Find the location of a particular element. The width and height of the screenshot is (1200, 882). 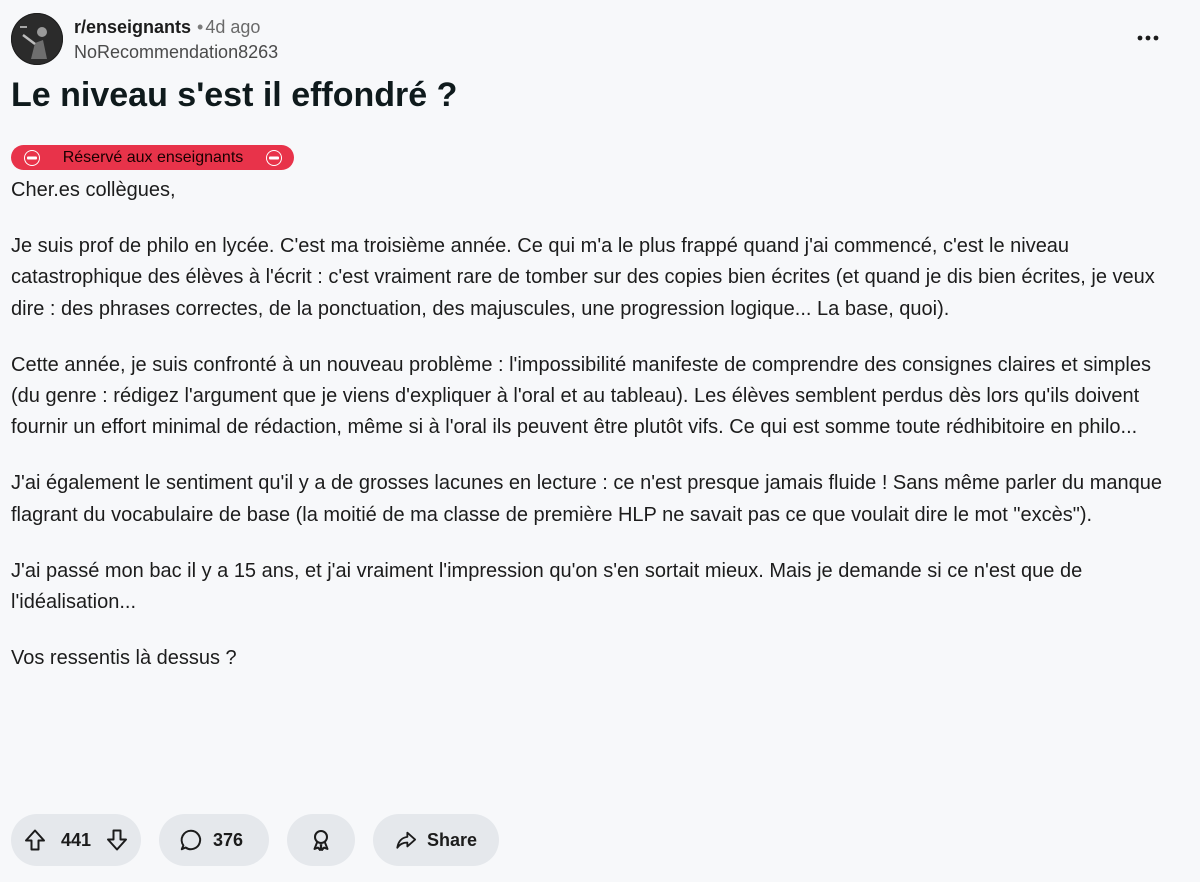

author-link: NoRecommendation8263 is located at coordinates (176, 52).